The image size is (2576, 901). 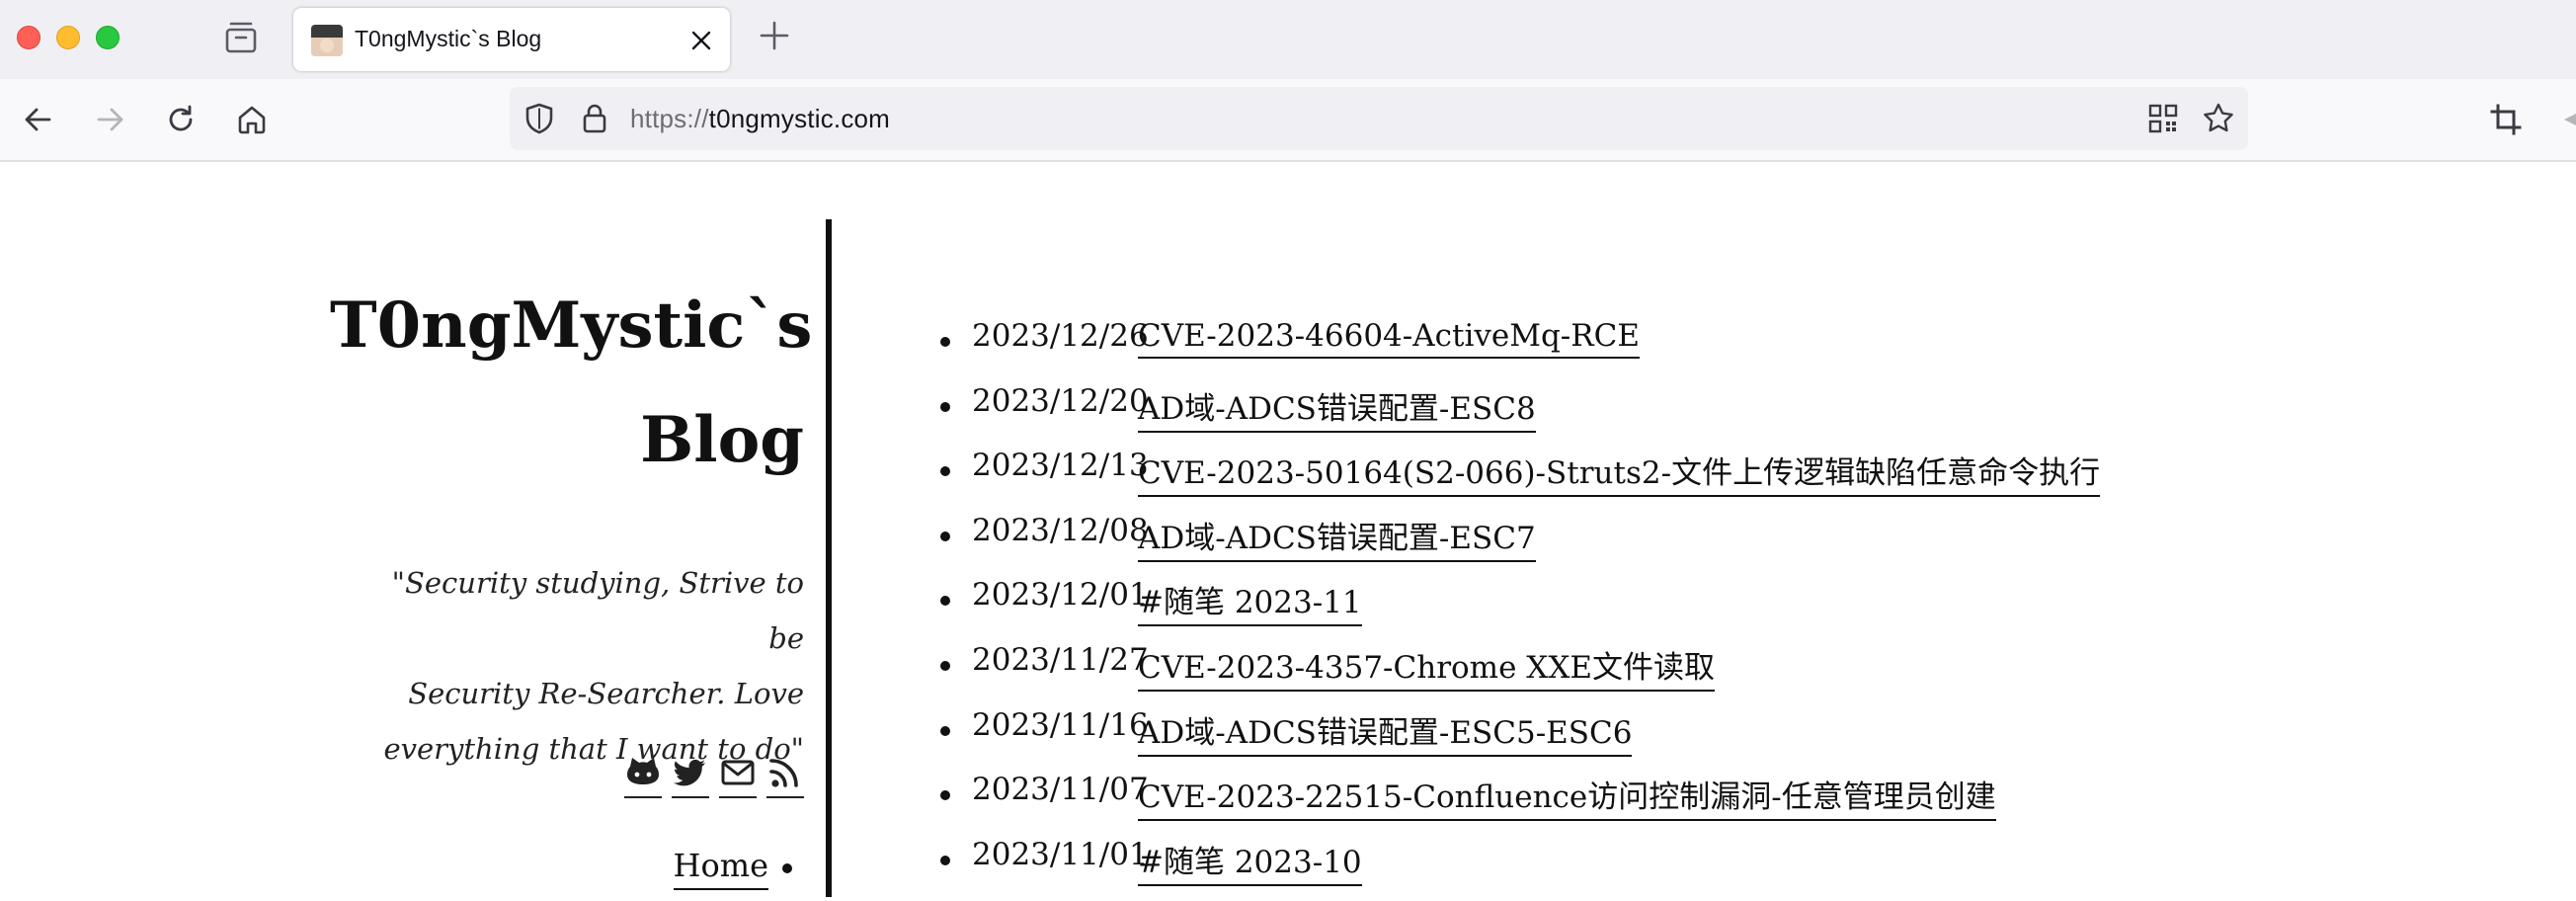 I want to click on shield-icon, so click(x=539, y=118).